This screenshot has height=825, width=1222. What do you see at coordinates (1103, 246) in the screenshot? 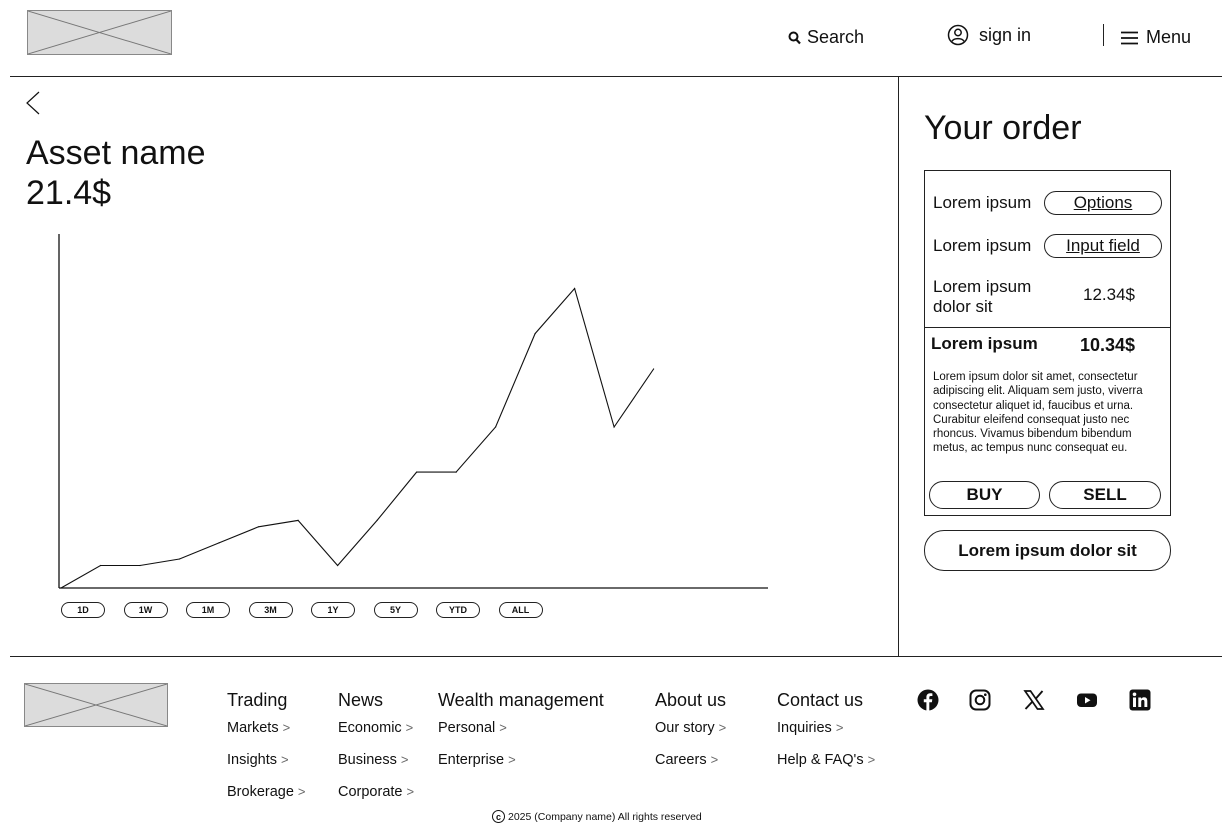
I see `order-input-field: Input field` at bounding box center [1103, 246].